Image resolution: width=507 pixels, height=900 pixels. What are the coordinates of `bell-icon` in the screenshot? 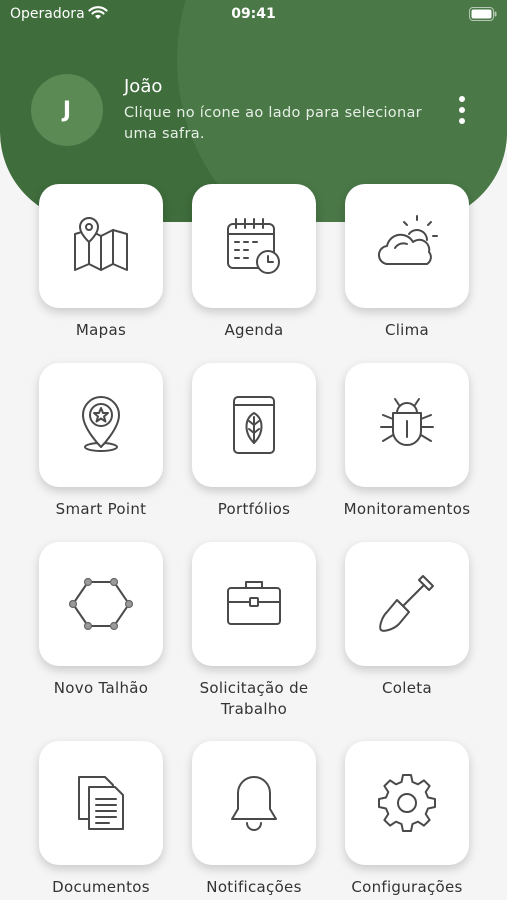 It's located at (254, 803).